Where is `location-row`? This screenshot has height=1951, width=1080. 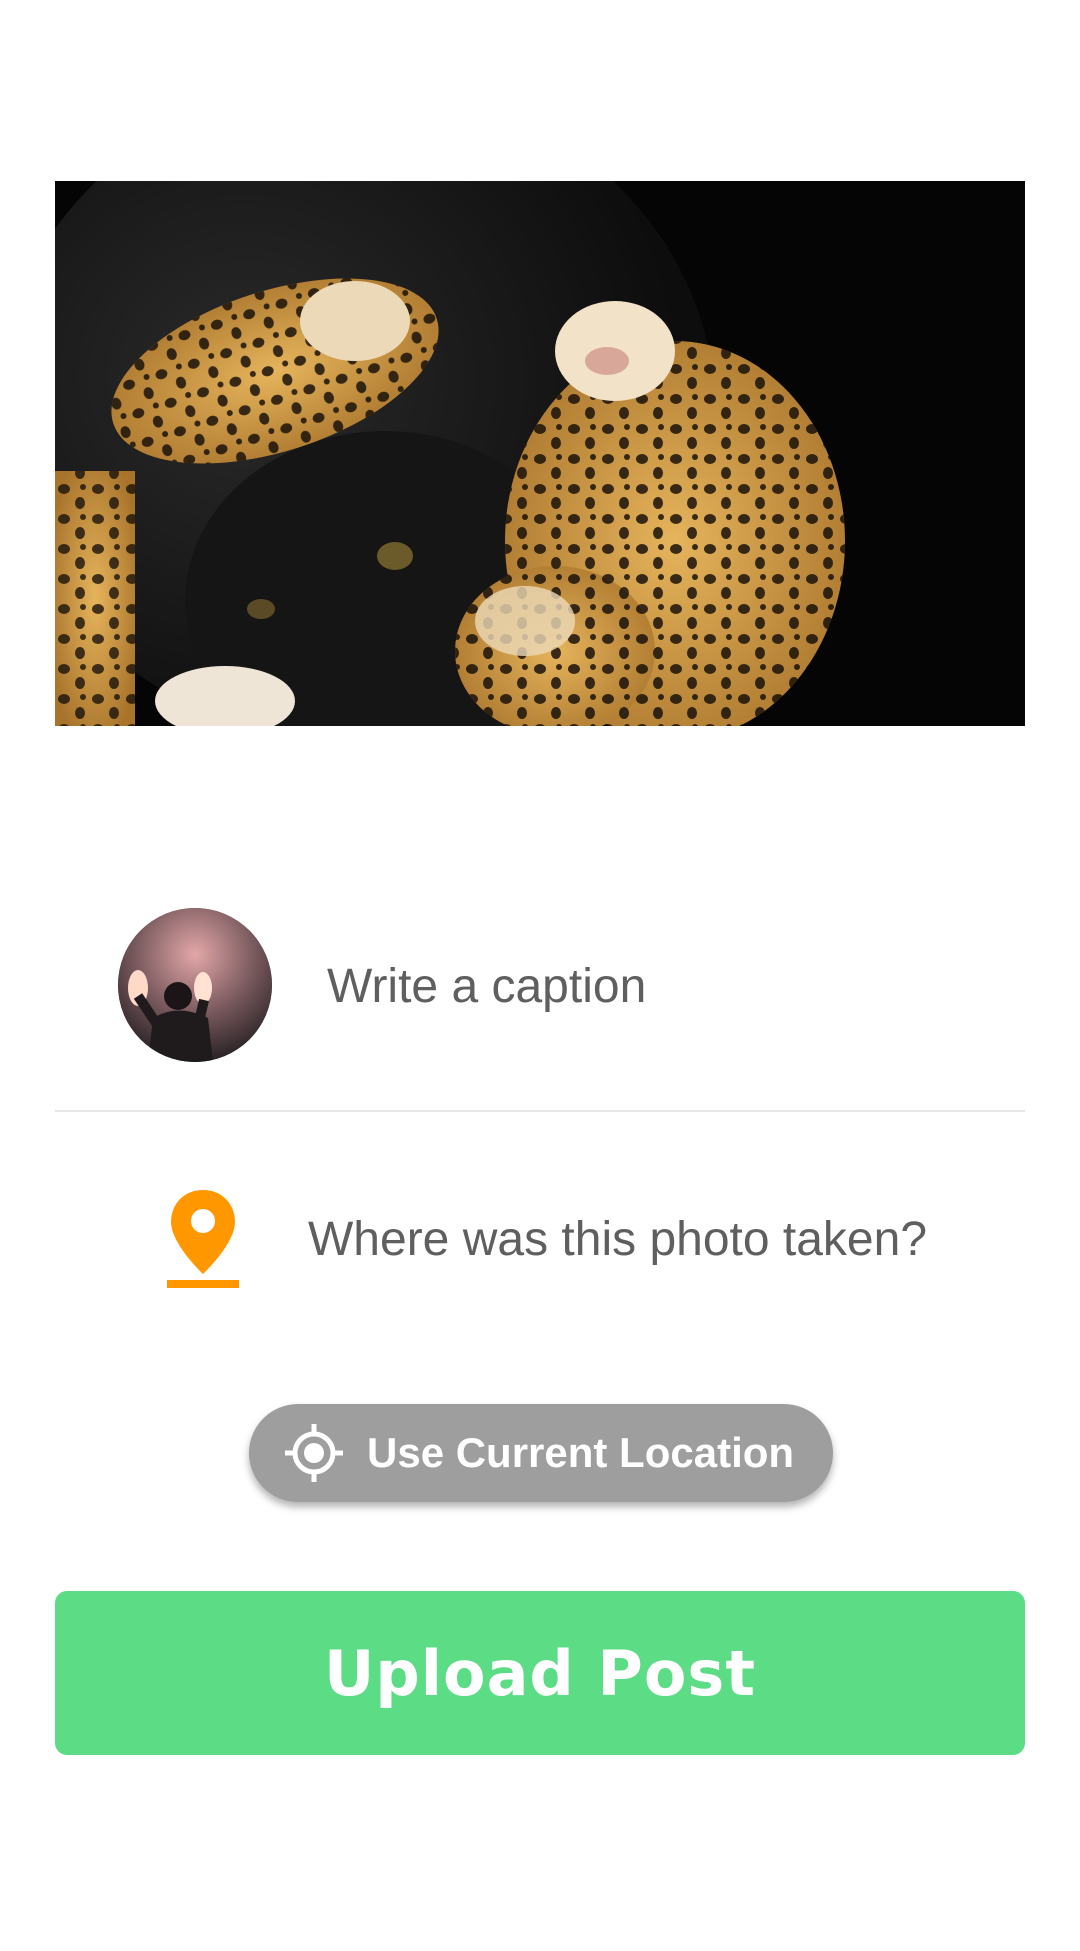
location-row is located at coordinates (540, 1235).